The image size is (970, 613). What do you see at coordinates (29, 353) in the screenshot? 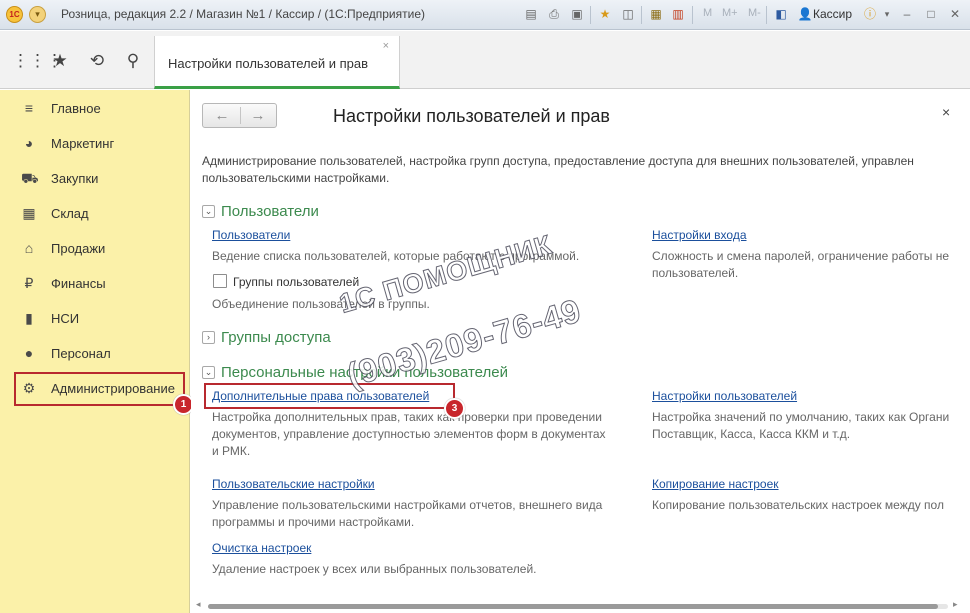
I see `person-icon: ●` at bounding box center [29, 353].